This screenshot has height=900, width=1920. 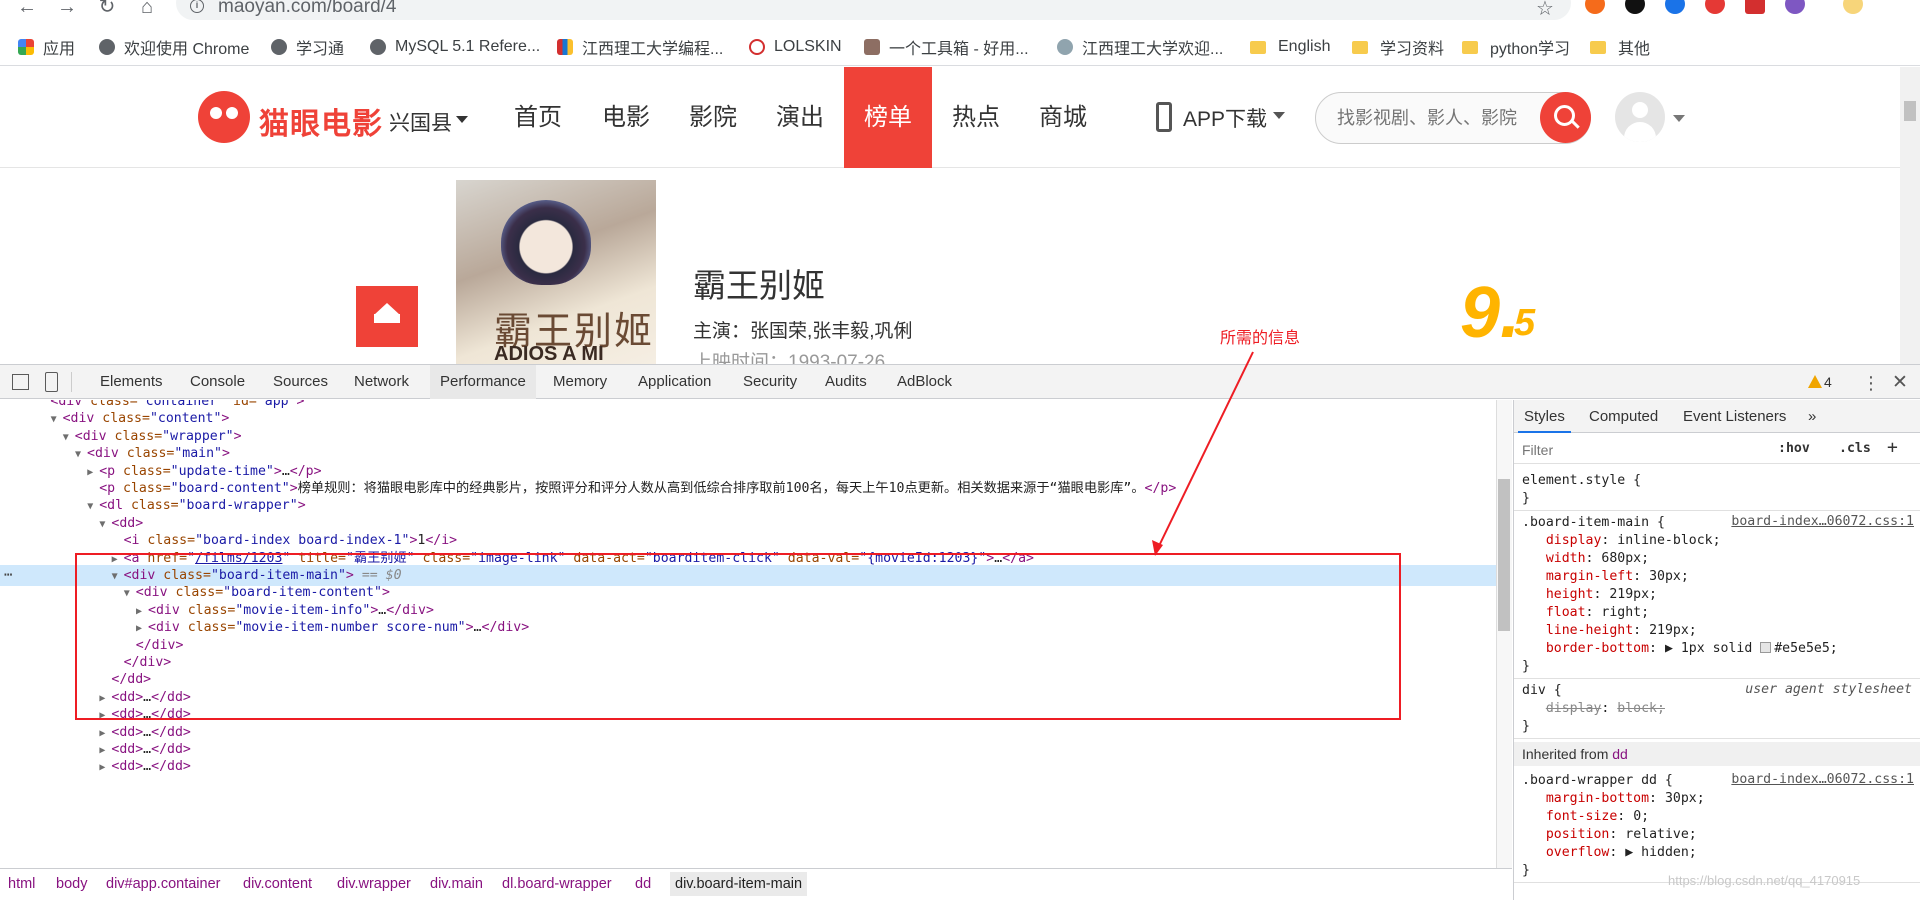 I want to click on site-logo: 猫眼电影, so click(x=321, y=121).